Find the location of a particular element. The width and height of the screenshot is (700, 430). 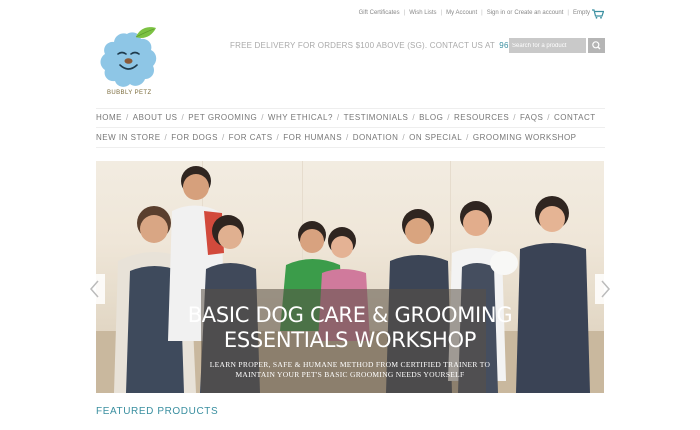

or-text: or is located at coordinates (510, 13).